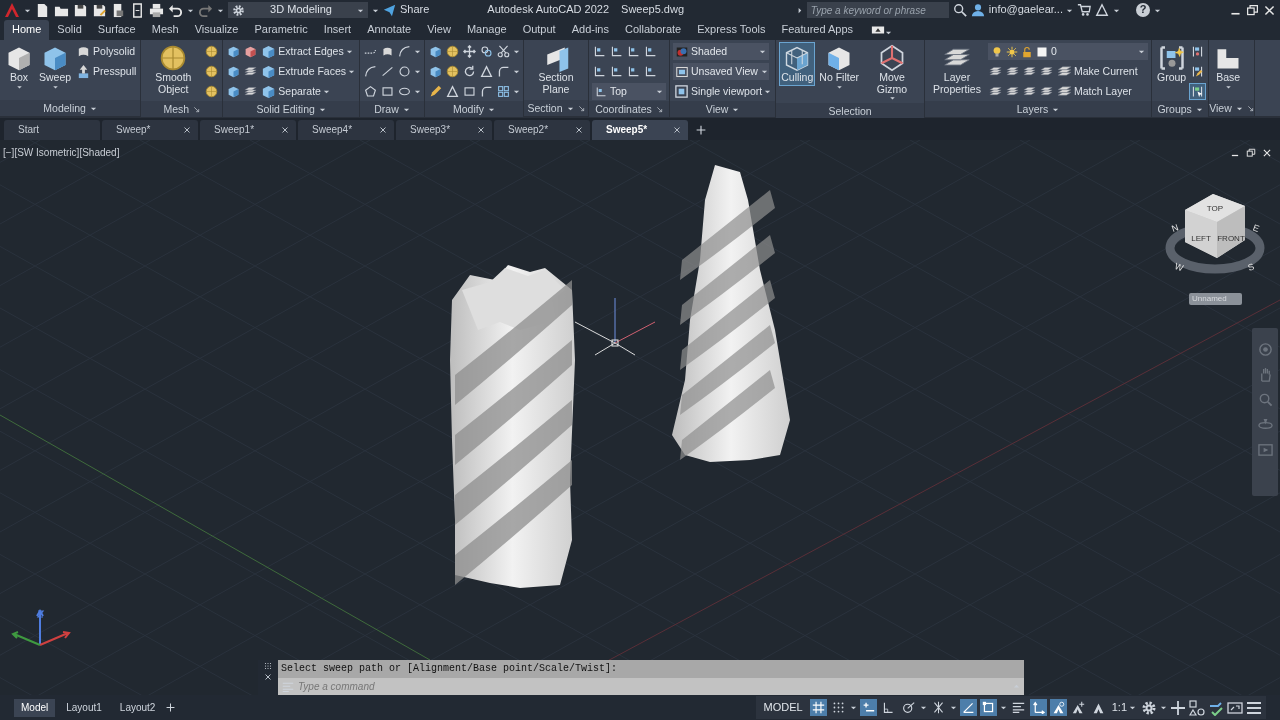 Image resolution: width=1280 pixels, height=720 pixels. Describe the element at coordinates (959, 10) in the screenshot. I see `search-icon` at that location.